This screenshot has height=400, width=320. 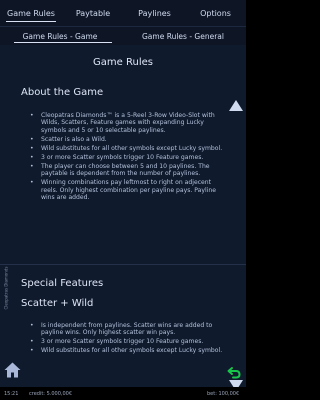 I want to click on section-divider, so click(x=123, y=264).